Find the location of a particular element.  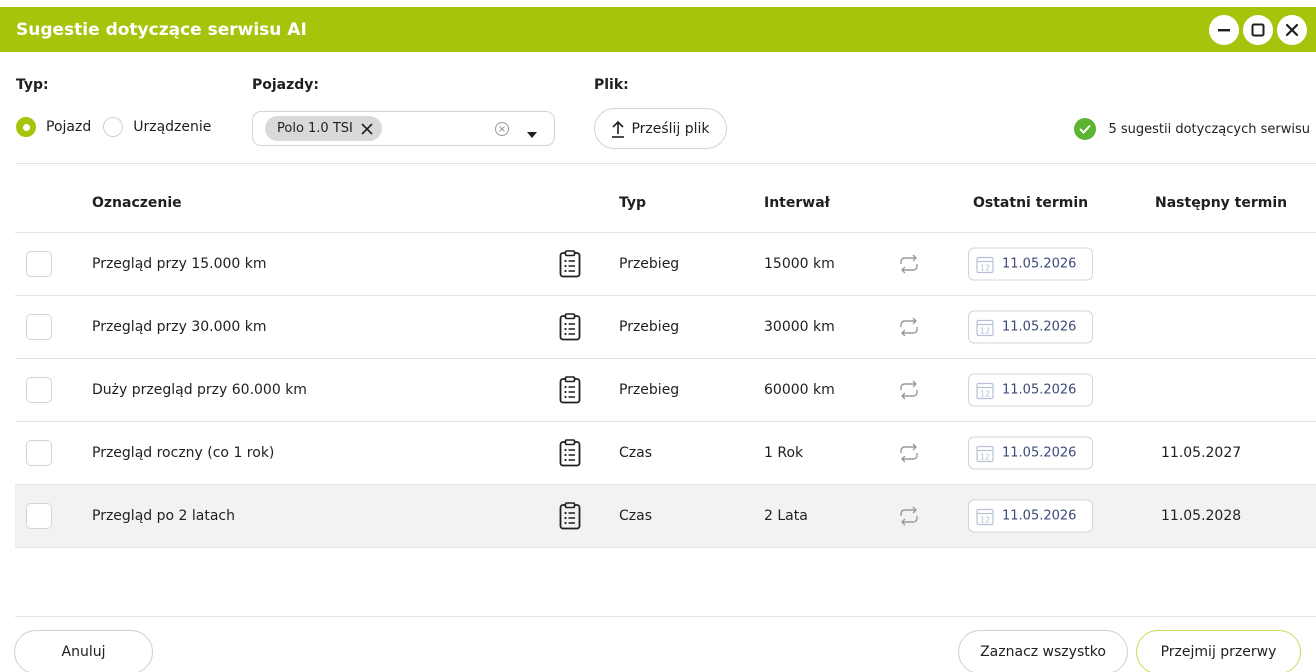

chip-remove-button is located at coordinates (367, 129).